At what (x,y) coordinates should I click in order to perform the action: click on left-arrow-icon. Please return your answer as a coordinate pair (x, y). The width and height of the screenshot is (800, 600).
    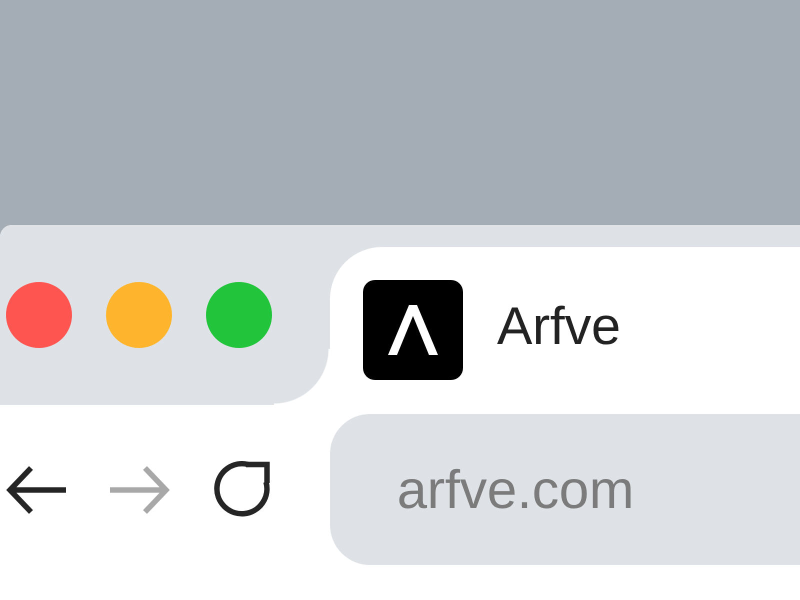
    Looking at the image, I should click on (36, 490).